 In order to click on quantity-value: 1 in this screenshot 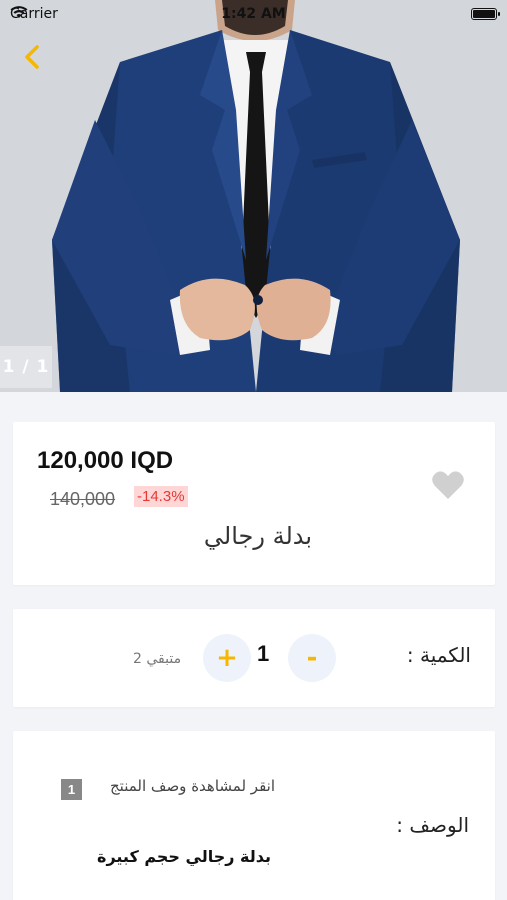, I will do `click(263, 653)`.